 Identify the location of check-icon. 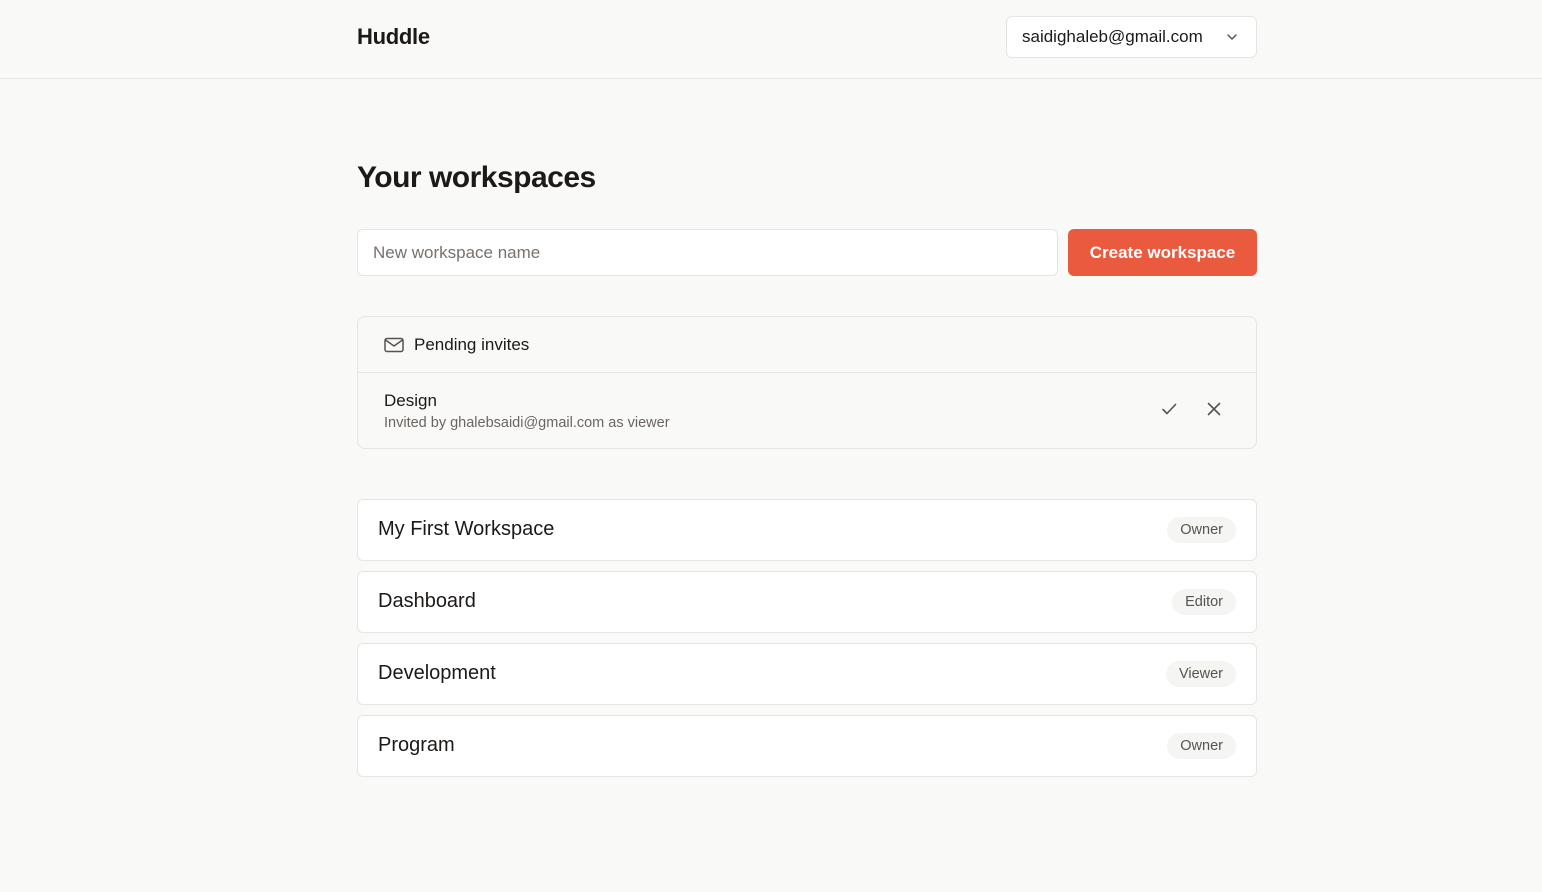
(1169, 409).